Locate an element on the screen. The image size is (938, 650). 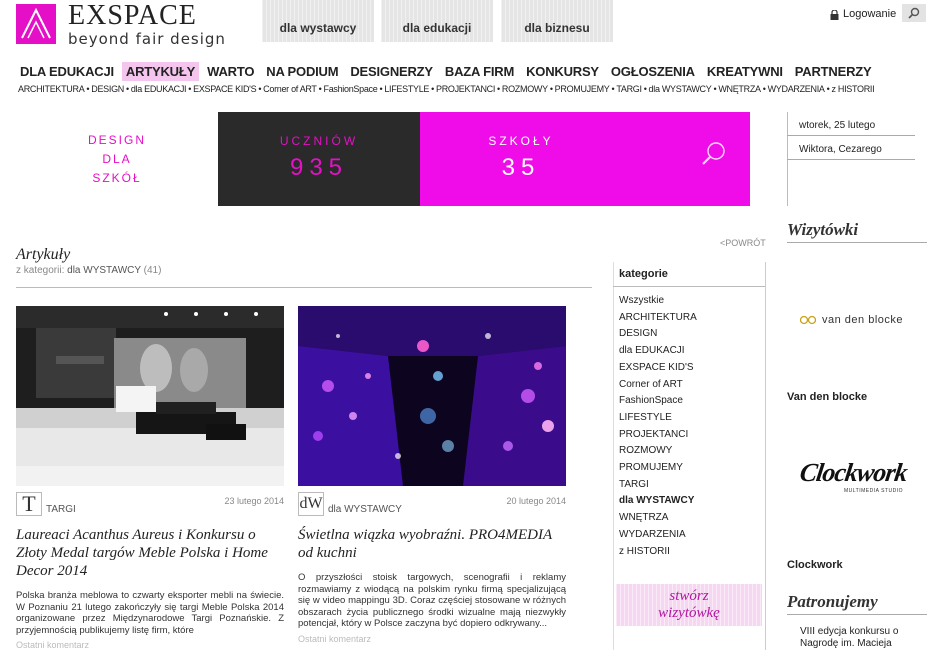
category-item: DESIGN is located at coordinates (689, 334).